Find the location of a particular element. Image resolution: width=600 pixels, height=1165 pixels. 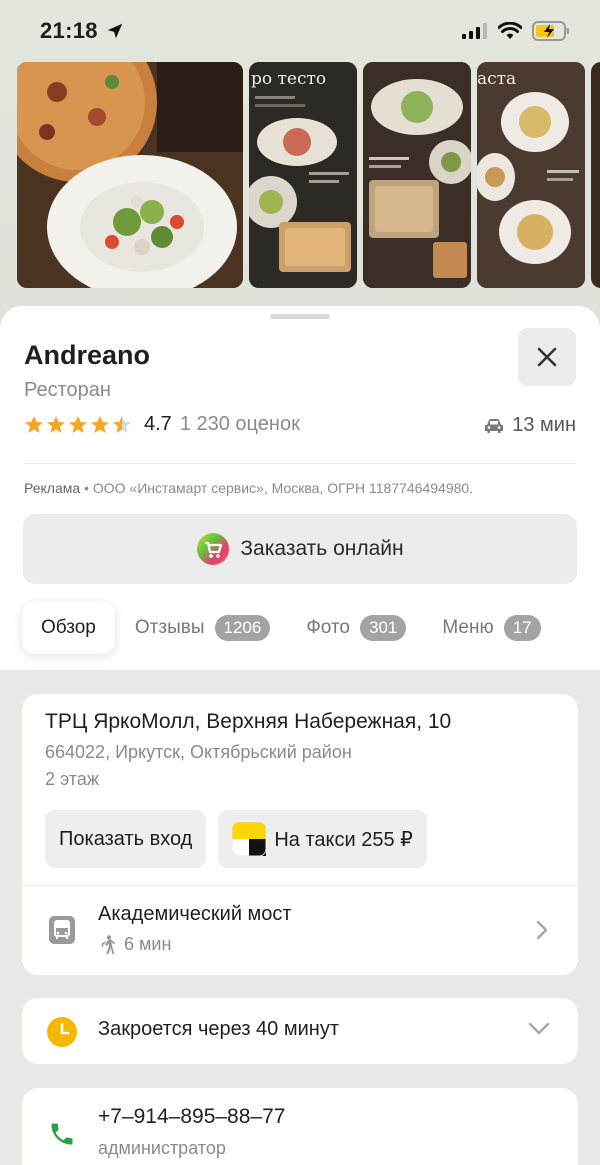

photo-menu-dishes is located at coordinates (417, 175).